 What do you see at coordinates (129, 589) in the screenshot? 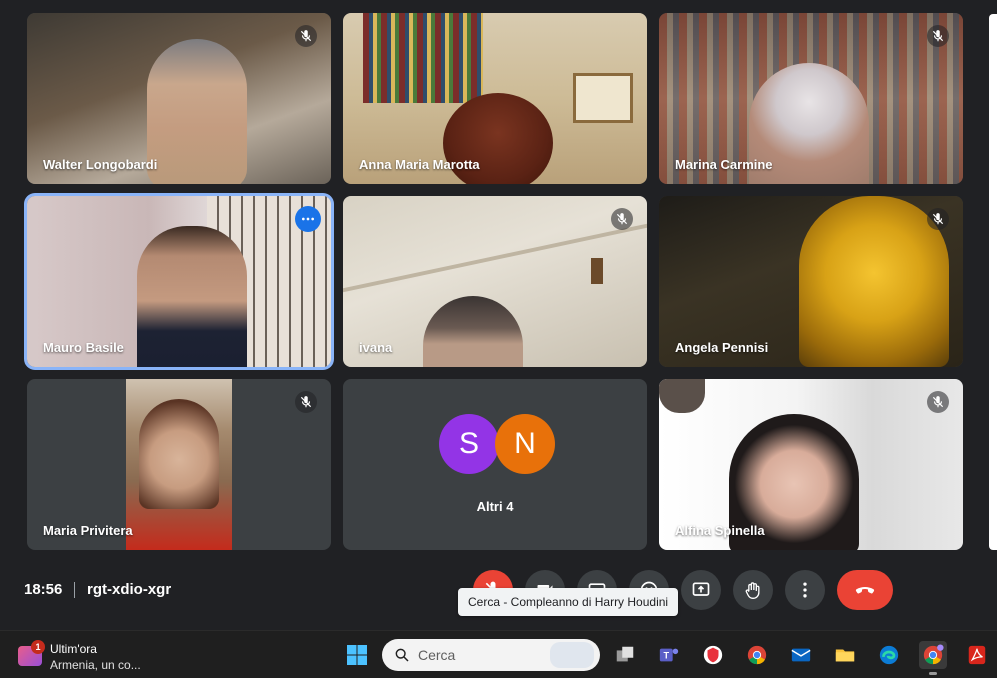
I see `meeting-code: rgt-xdio-xgr` at bounding box center [129, 589].